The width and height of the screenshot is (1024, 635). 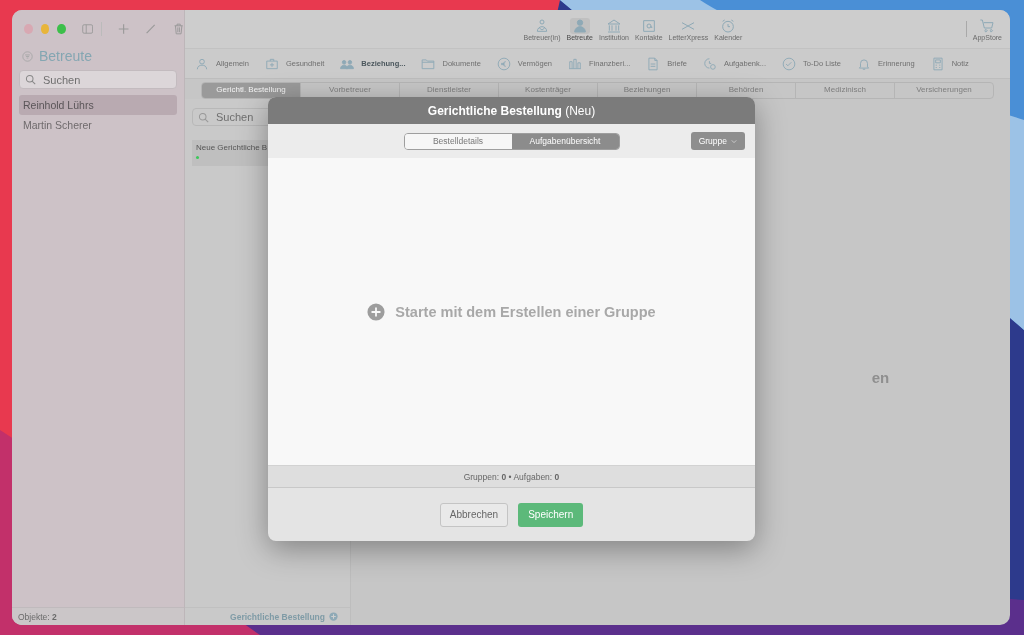 I want to click on cancel-button: Abbrechen, so click(x=474, y=514).